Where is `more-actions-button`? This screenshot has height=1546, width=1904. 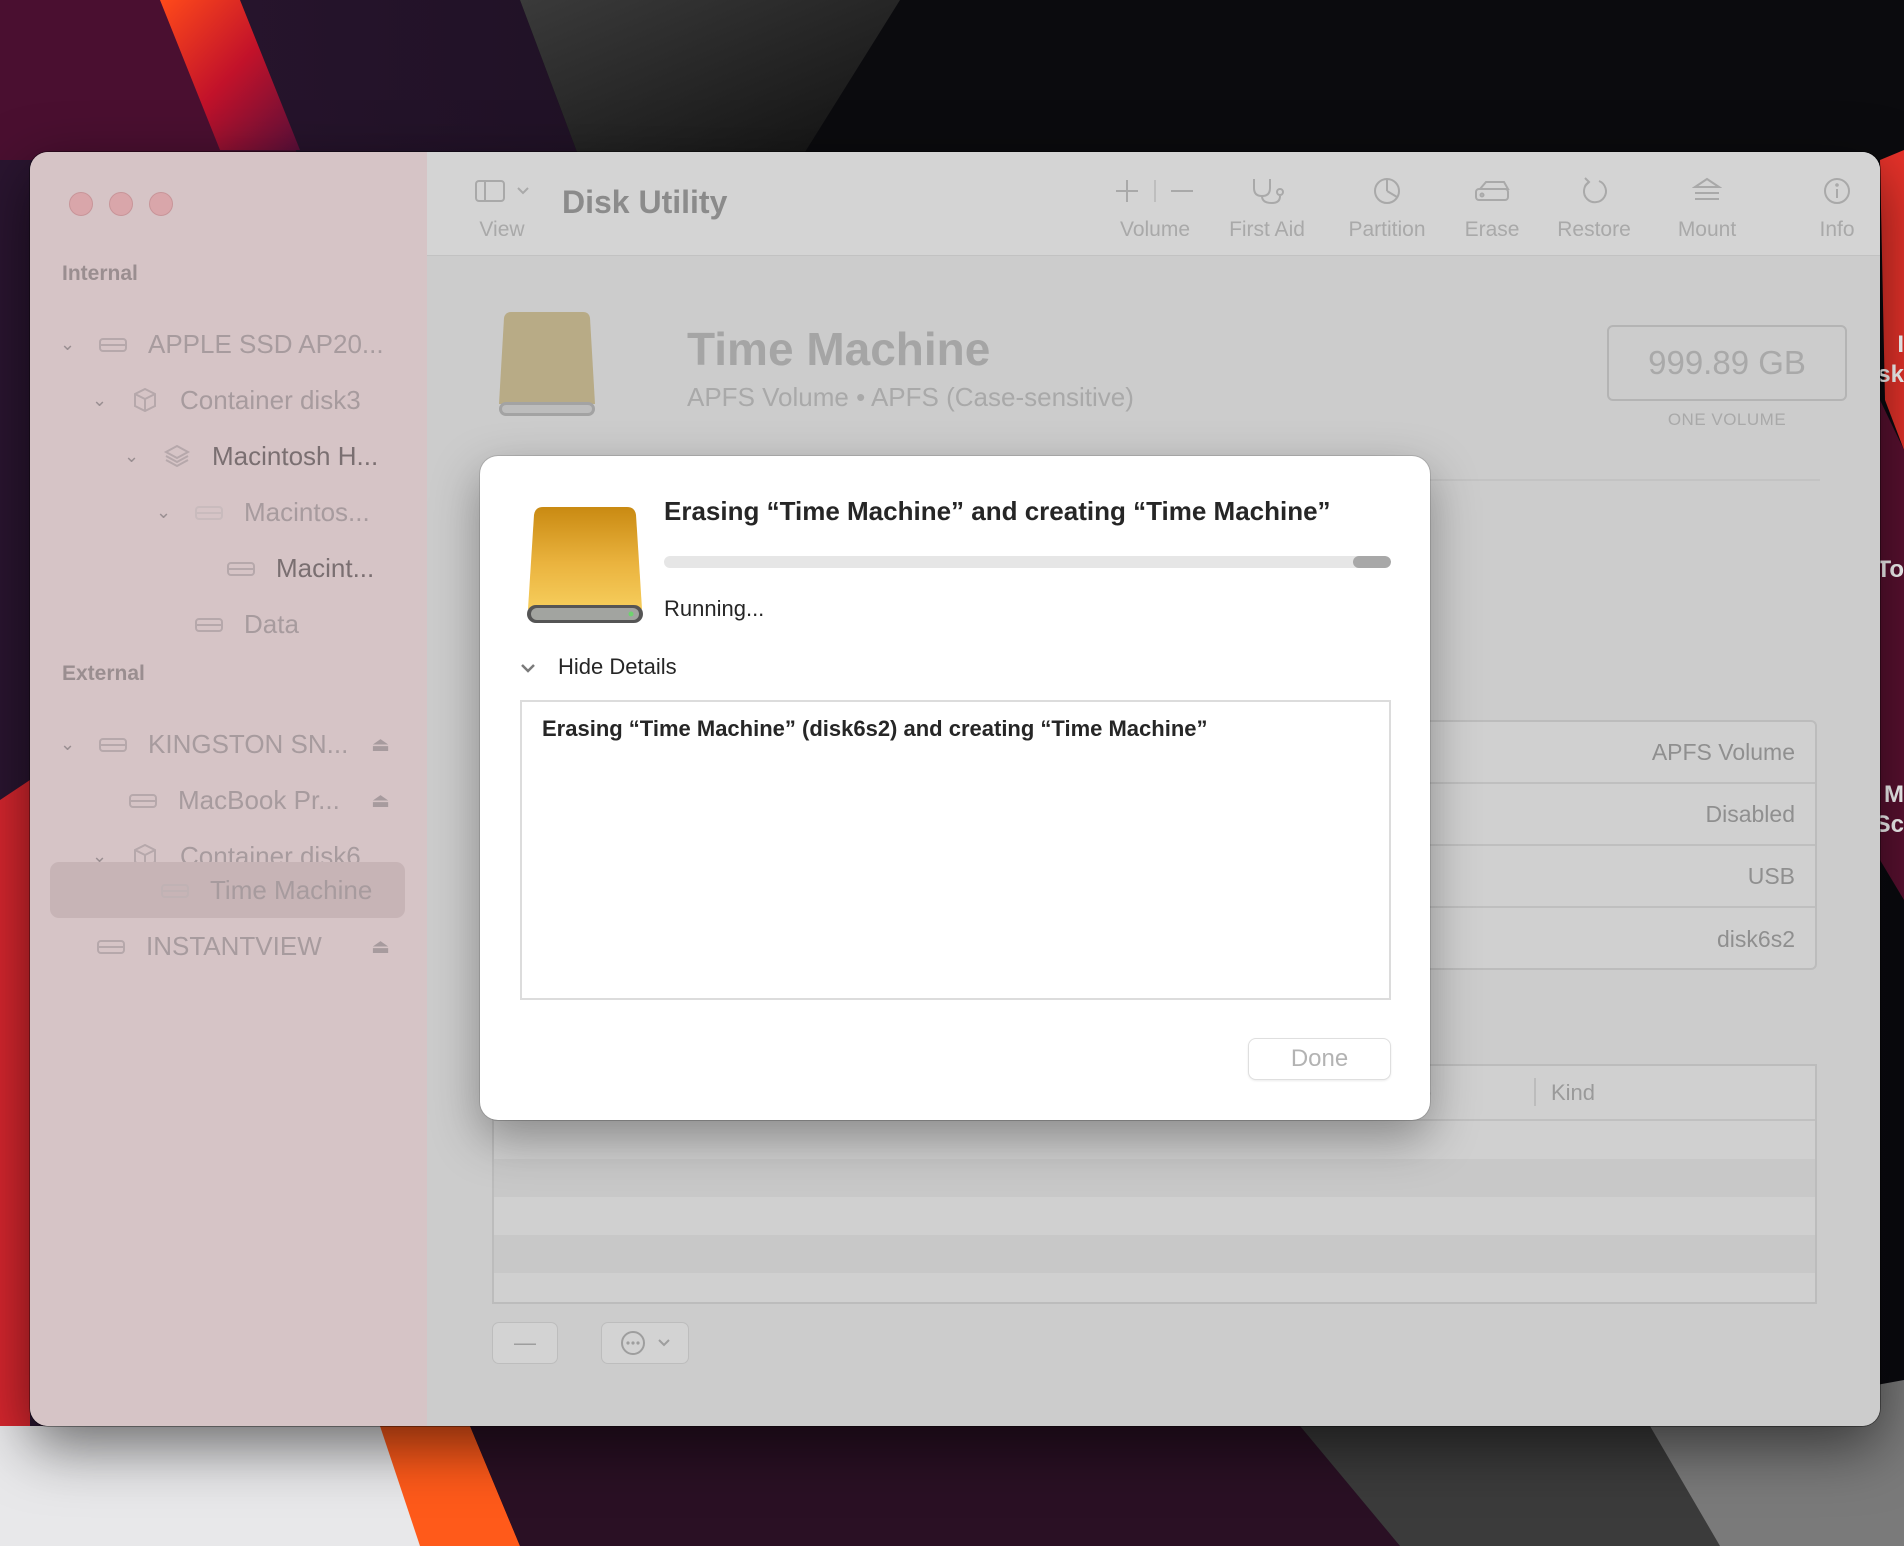
more-actions-button is located at coordinates (645, 1343).